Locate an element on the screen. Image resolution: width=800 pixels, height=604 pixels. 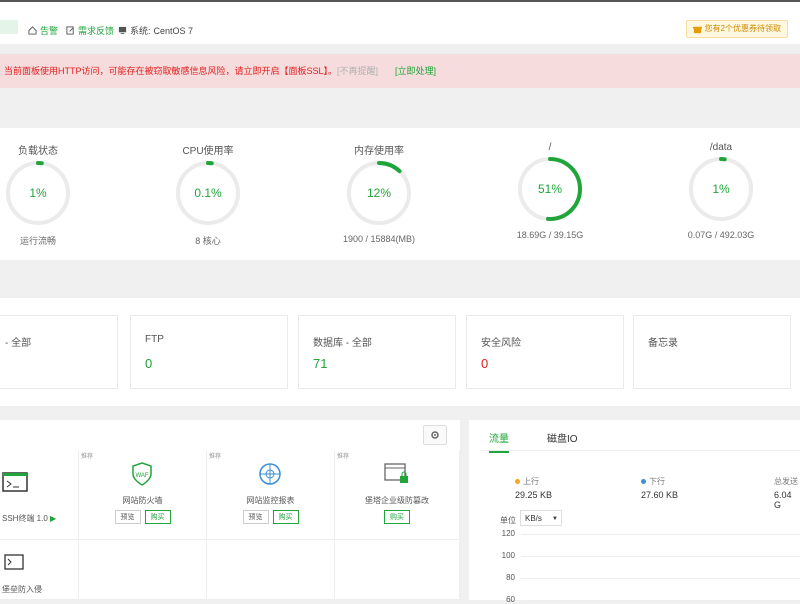
gauge-label: / is located at coordinates (550, 147).